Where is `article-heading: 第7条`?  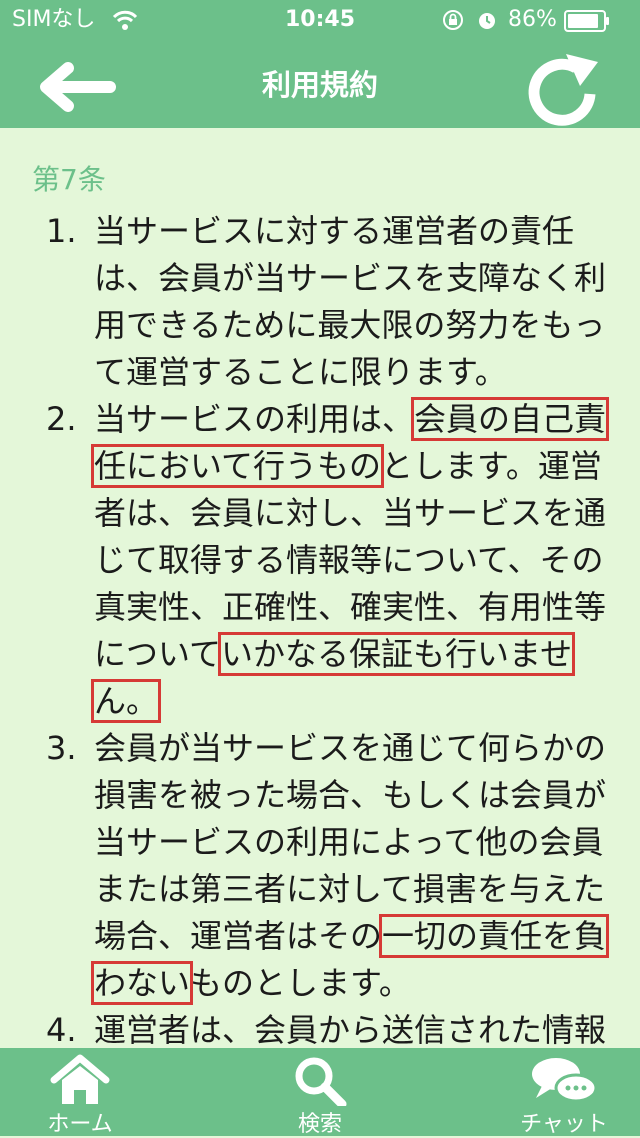
article-heading: 第7条 is located at coordinates (69, 179).